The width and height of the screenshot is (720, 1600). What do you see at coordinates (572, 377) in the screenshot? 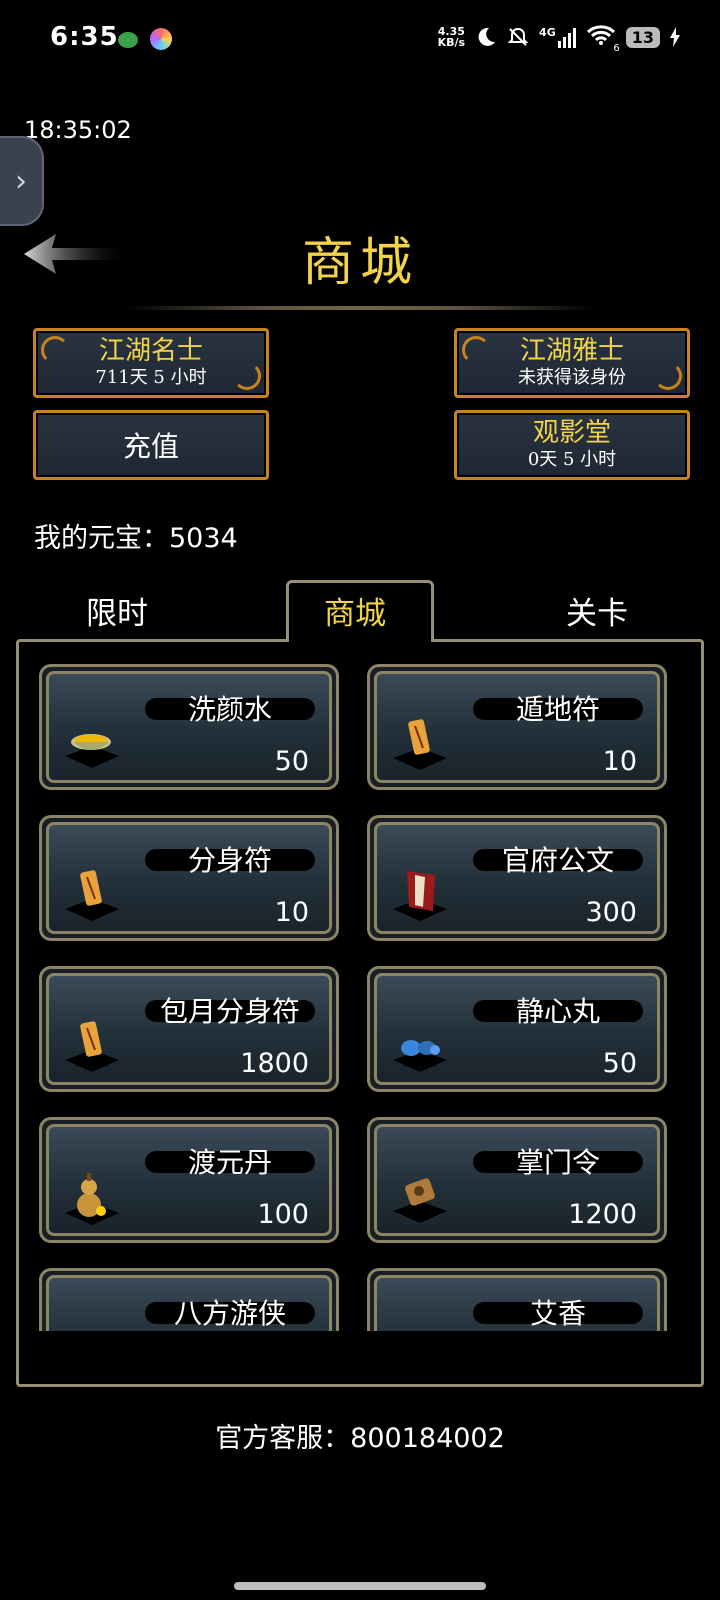
I see `identity-status: 未获得该身份` at bounding box center [572, 377].